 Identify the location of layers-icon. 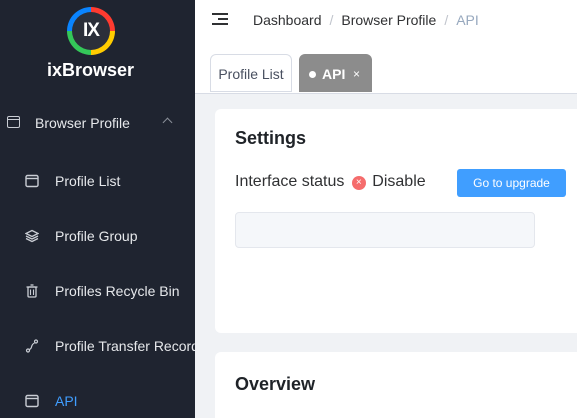
(32, 236).